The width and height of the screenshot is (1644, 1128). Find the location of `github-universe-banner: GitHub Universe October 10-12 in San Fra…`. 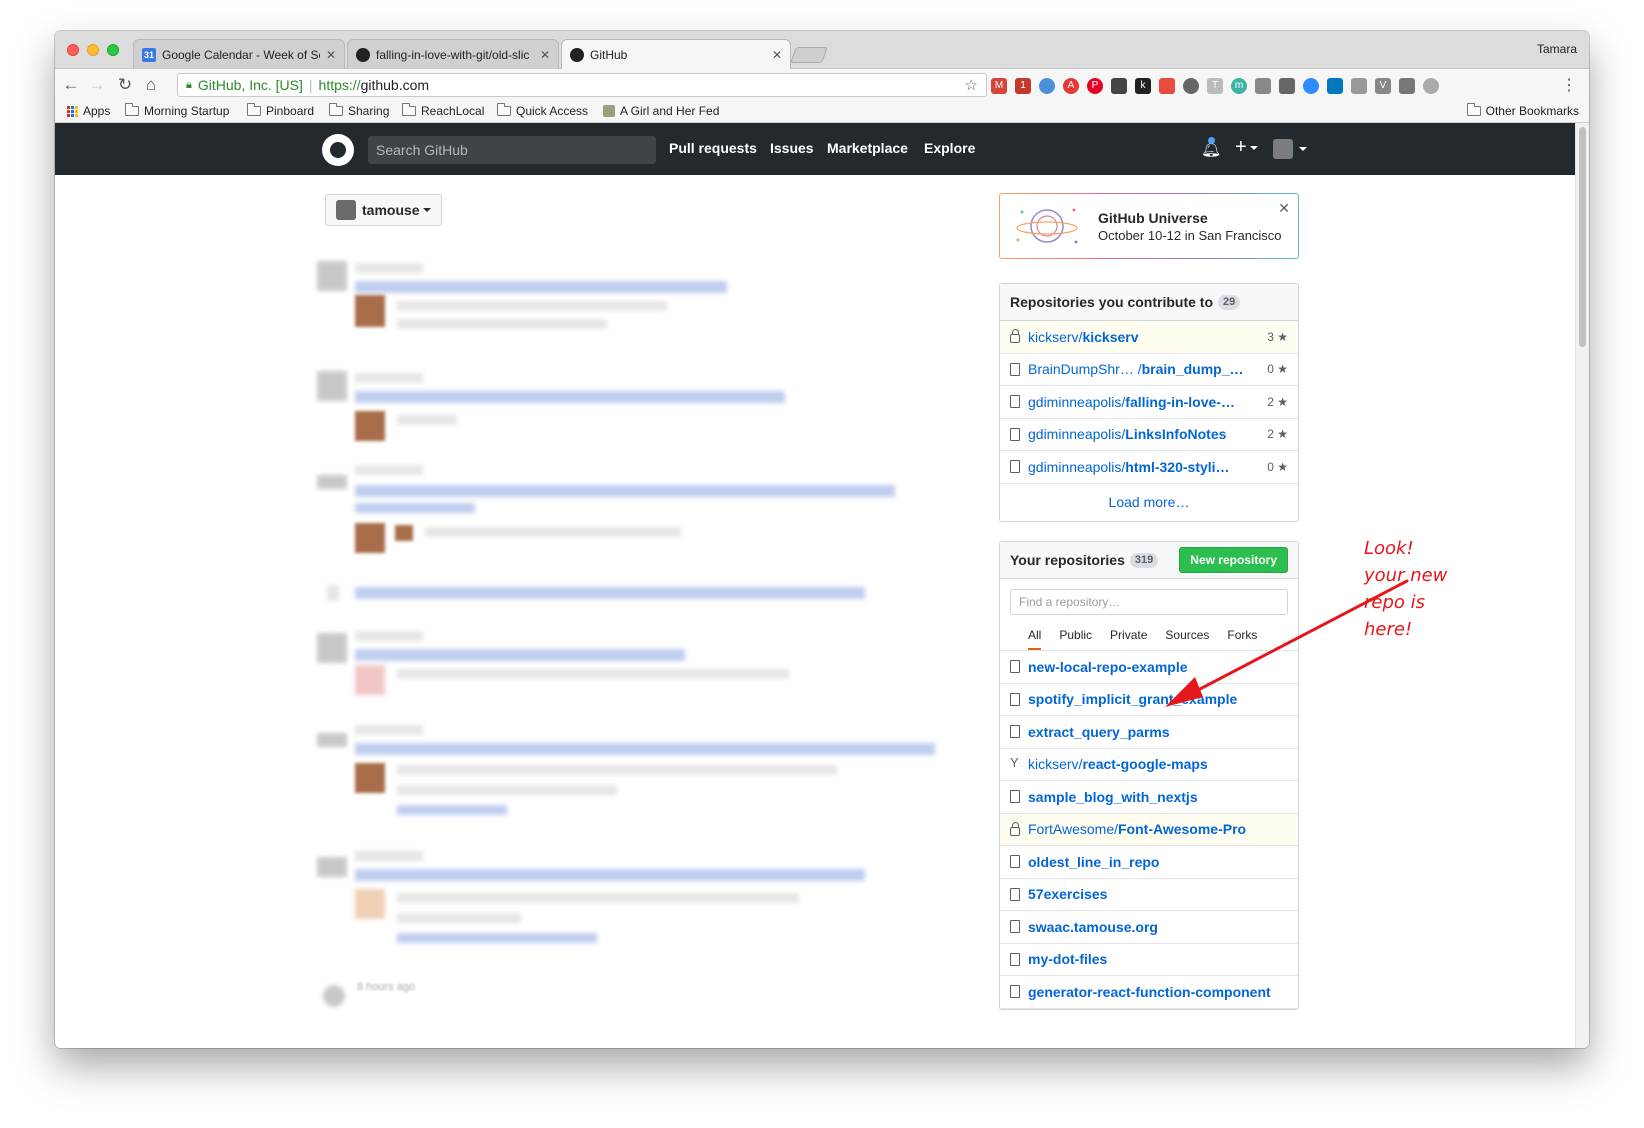

github-universe-banner: GitHub Universe October 10-12 in San Fra… is located at coordinates (1149, 226).